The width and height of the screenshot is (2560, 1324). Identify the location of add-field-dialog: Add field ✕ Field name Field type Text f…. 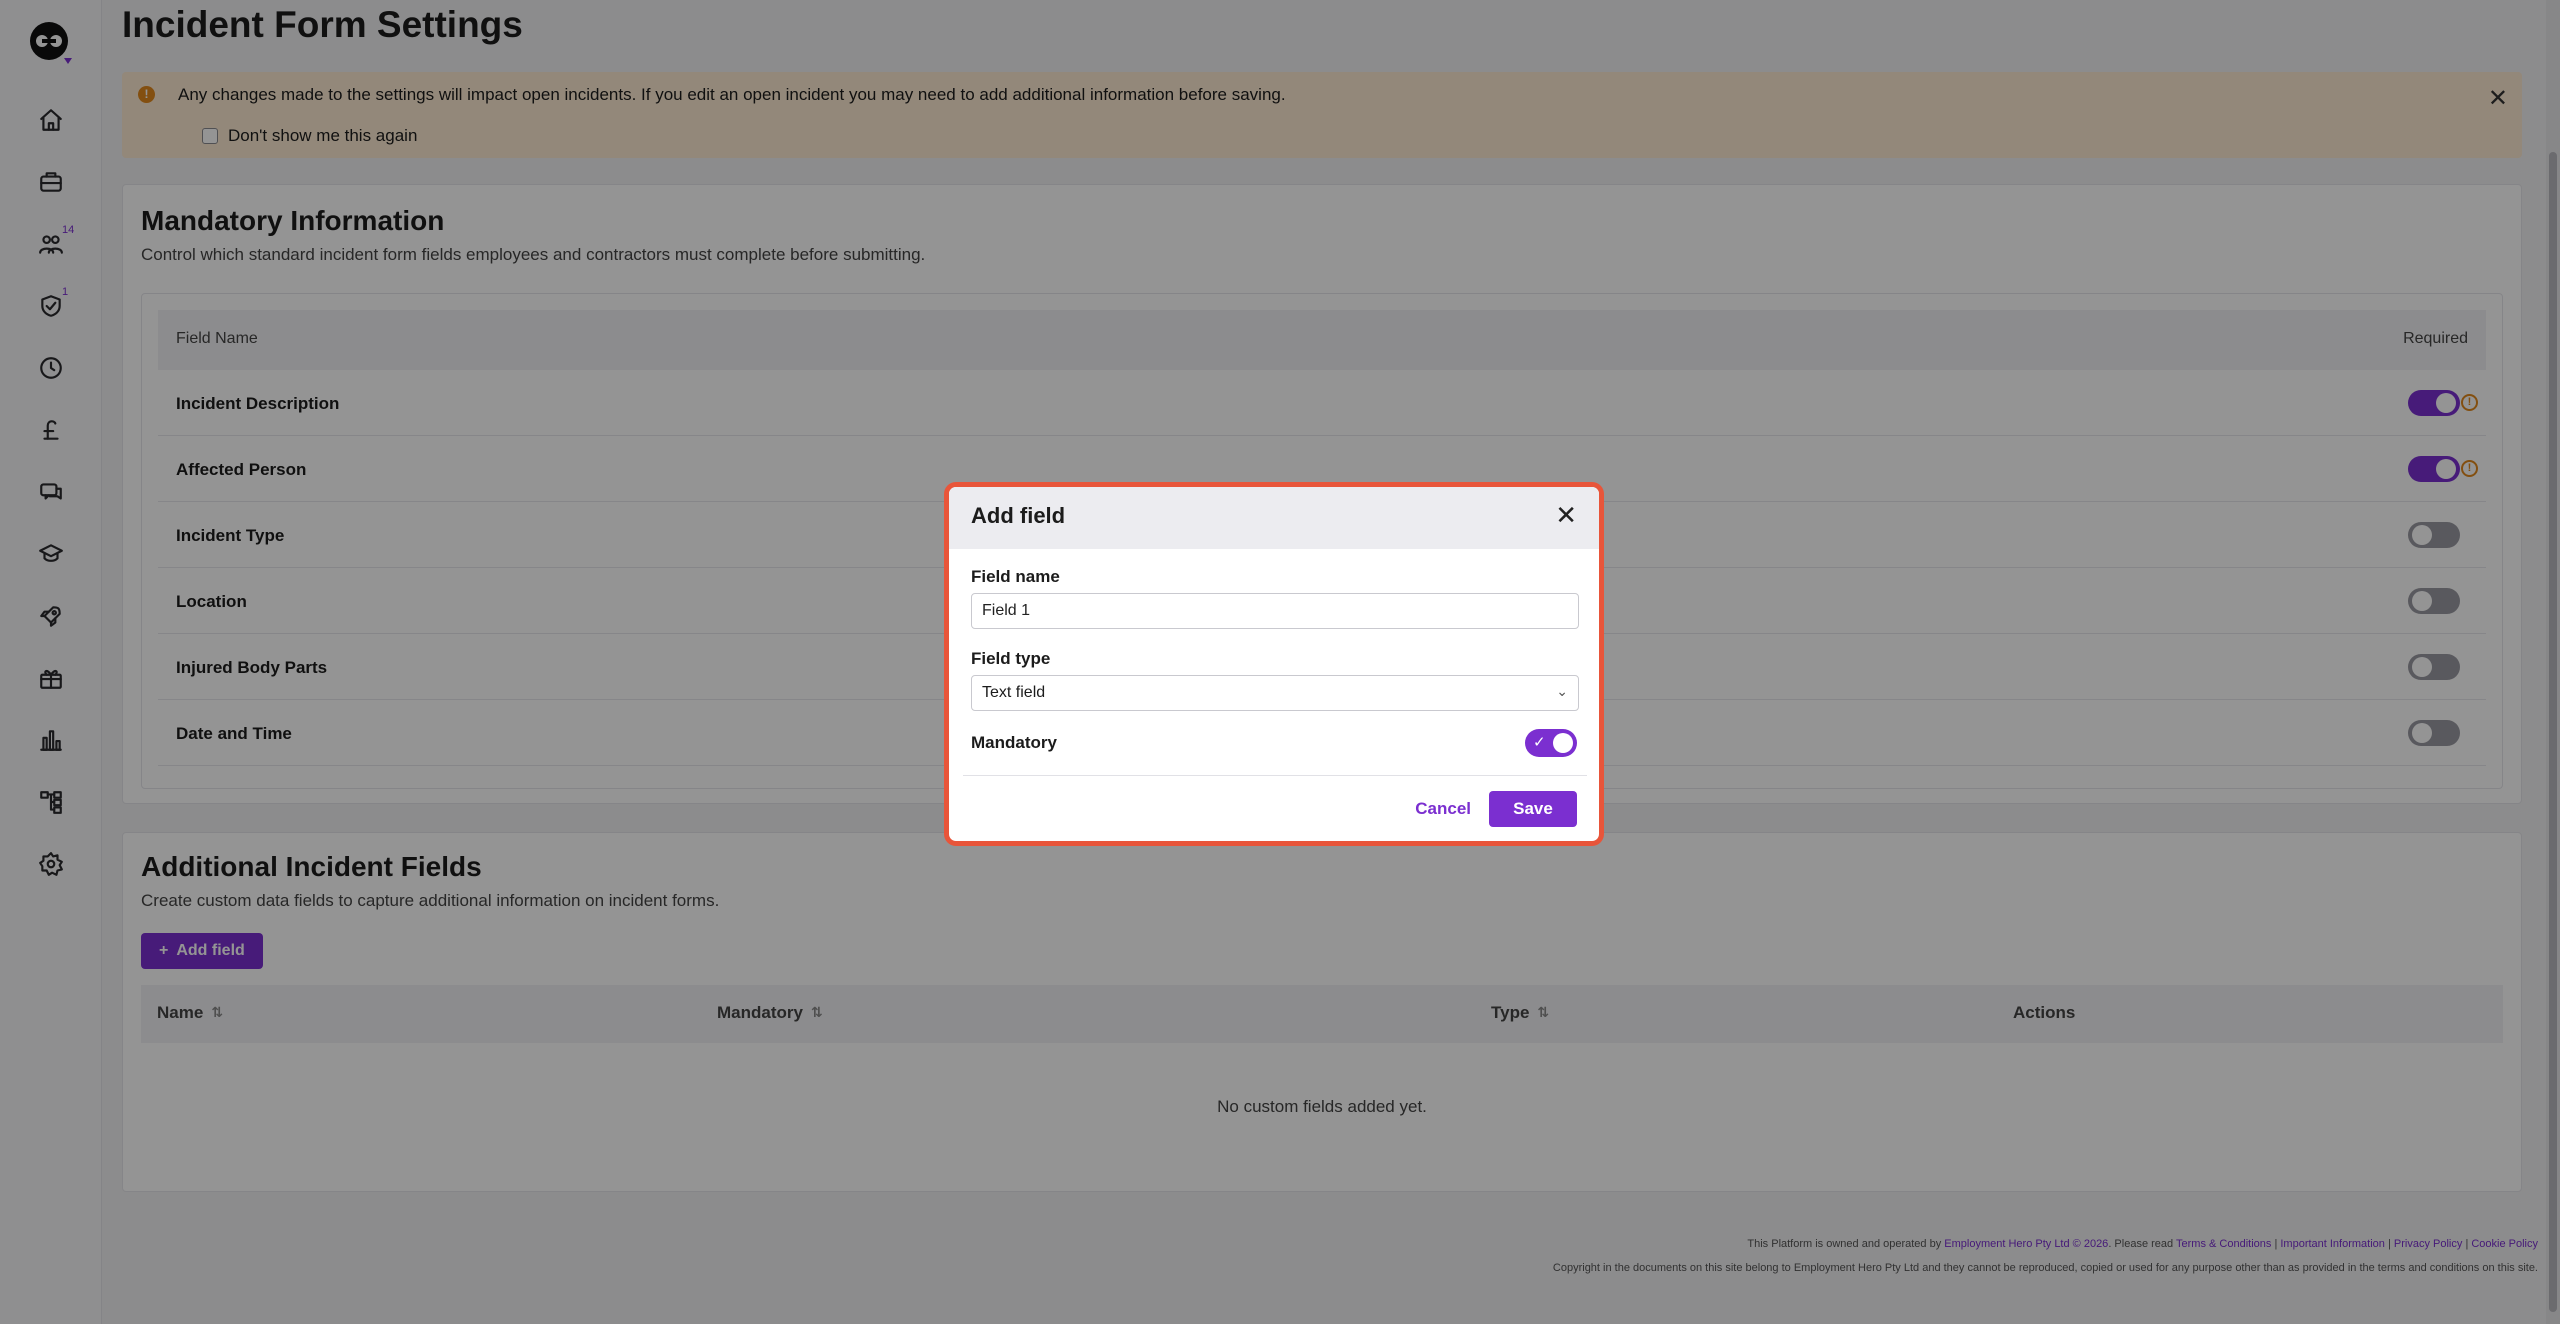
(1274, 664).